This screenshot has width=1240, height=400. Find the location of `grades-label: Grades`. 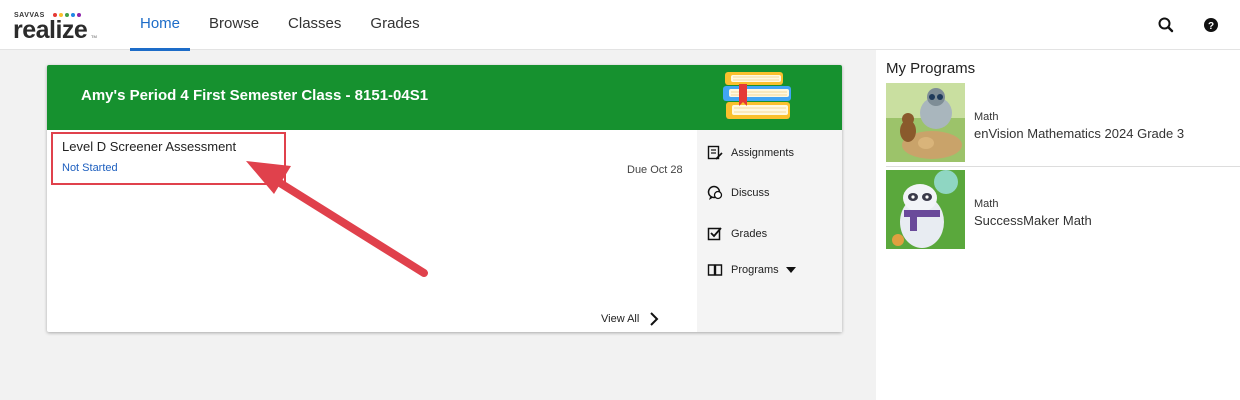

grades-label: Grades is located at coordinates (749, 234).